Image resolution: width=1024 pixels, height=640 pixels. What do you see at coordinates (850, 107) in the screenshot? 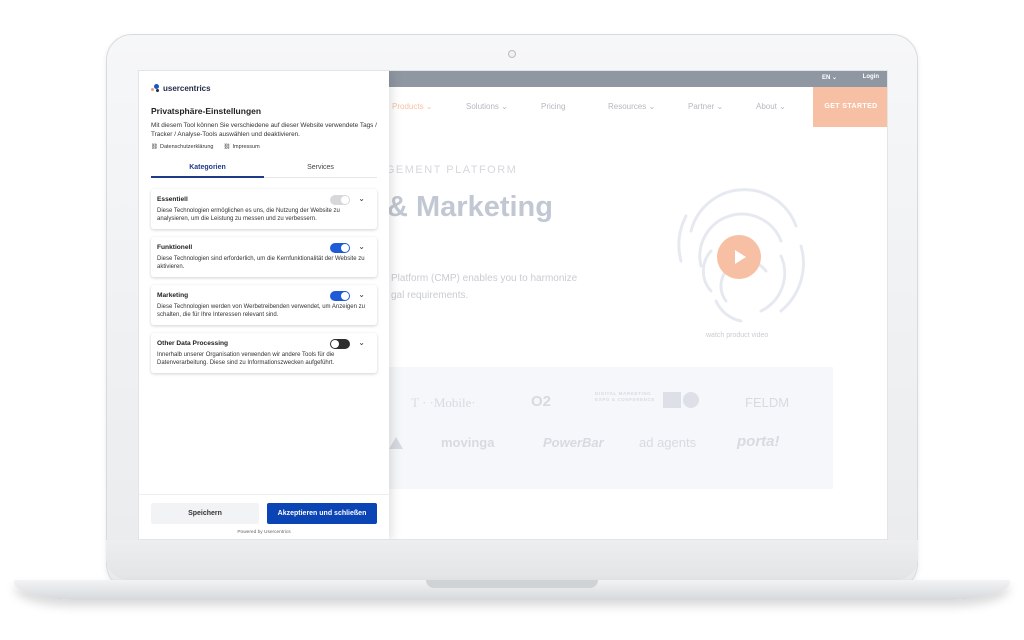
I see `get-started-button: GET STARTED` at bounding box center [850, 107].